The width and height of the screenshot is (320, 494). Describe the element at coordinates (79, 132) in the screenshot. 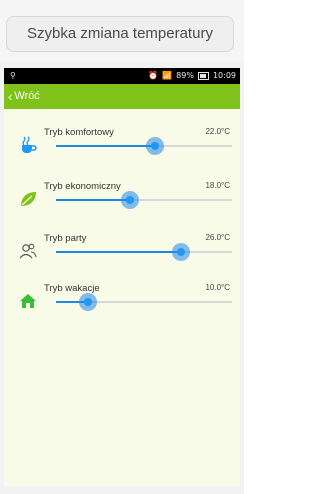

I see `mode-label: Tryb komfortowy` at that location.